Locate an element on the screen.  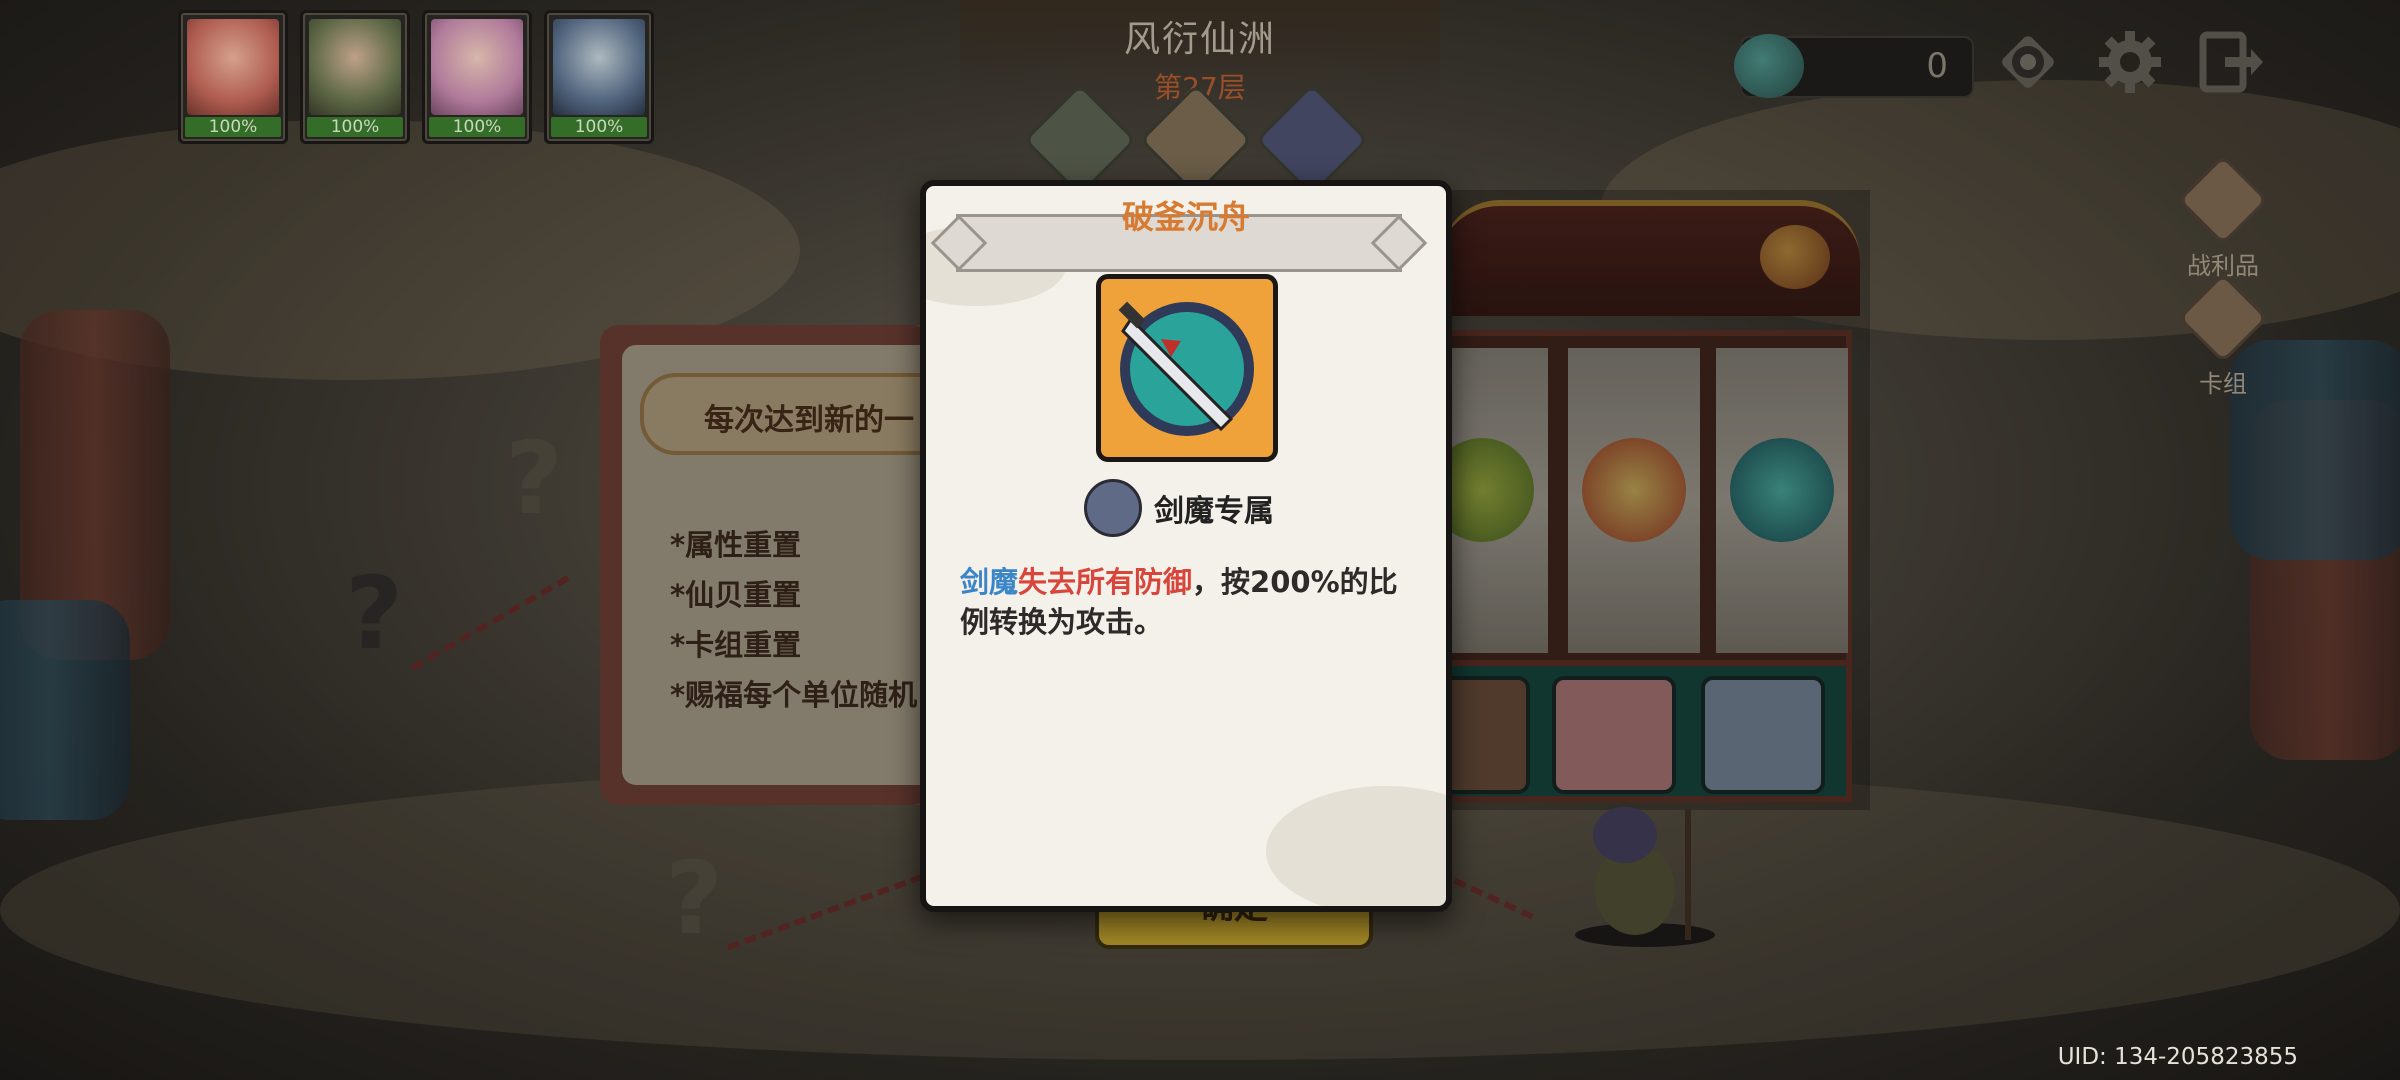
cloud-decoration is located at coordinates (1356, 846).